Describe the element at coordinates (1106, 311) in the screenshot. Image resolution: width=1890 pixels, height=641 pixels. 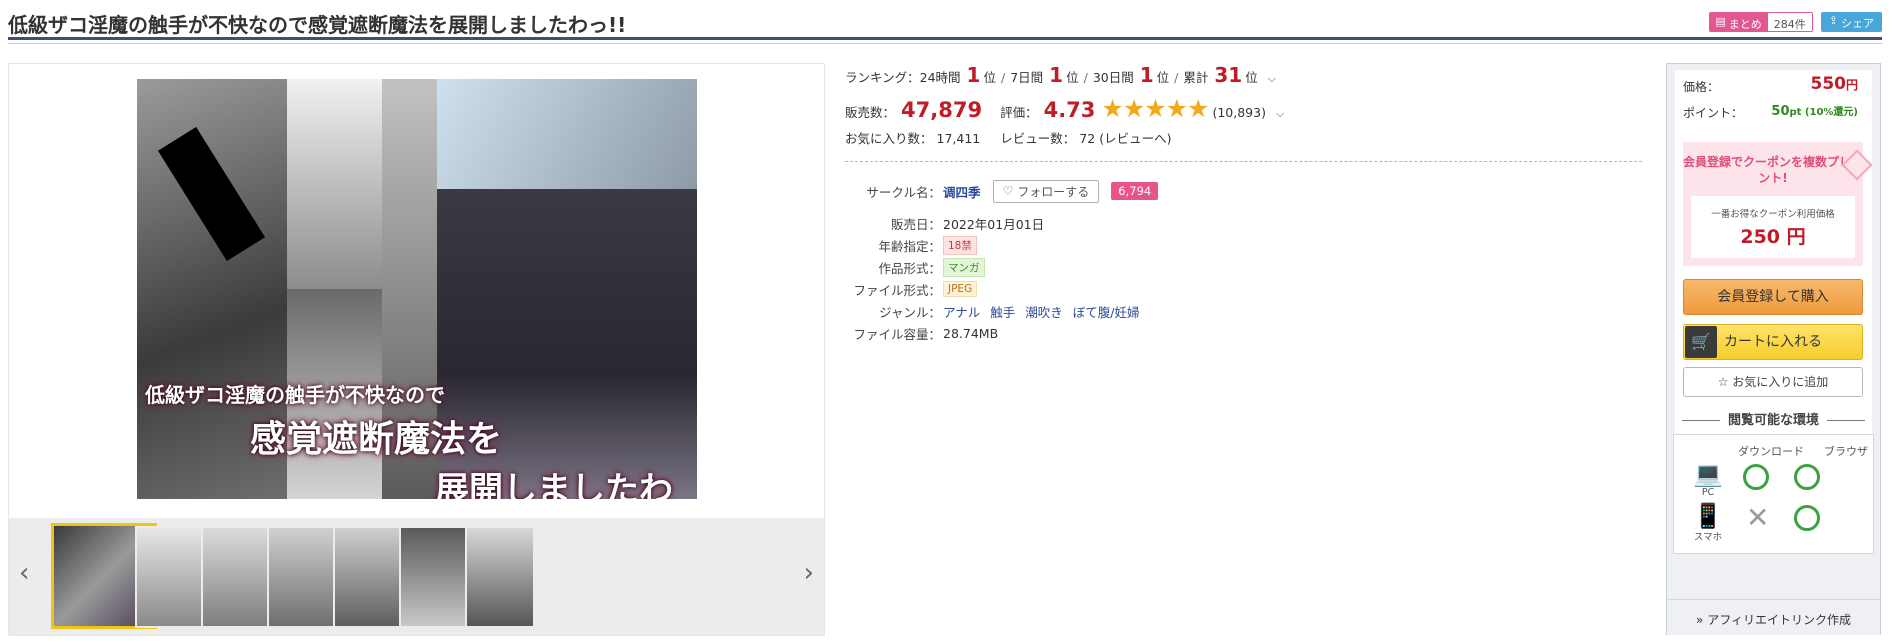
I see `genre-link: ぼて腹/妊婦` at that location.